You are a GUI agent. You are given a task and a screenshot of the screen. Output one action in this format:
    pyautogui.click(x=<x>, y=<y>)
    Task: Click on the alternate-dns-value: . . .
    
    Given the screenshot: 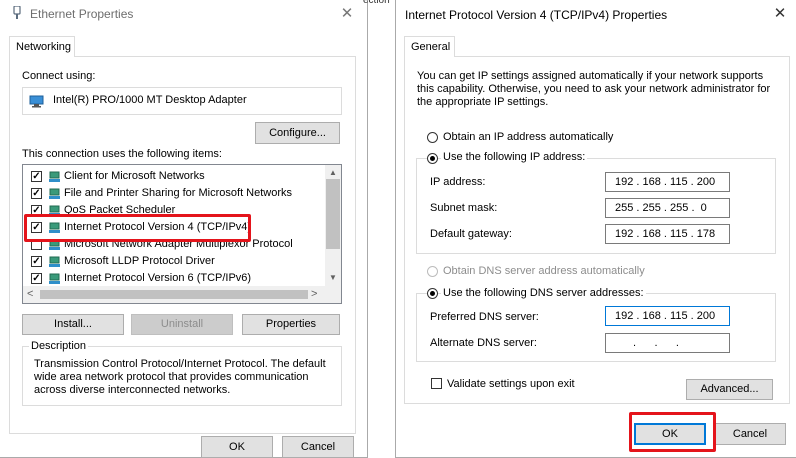 What is the action you would take?
    pyautogui.click(x=658, y=343)
    